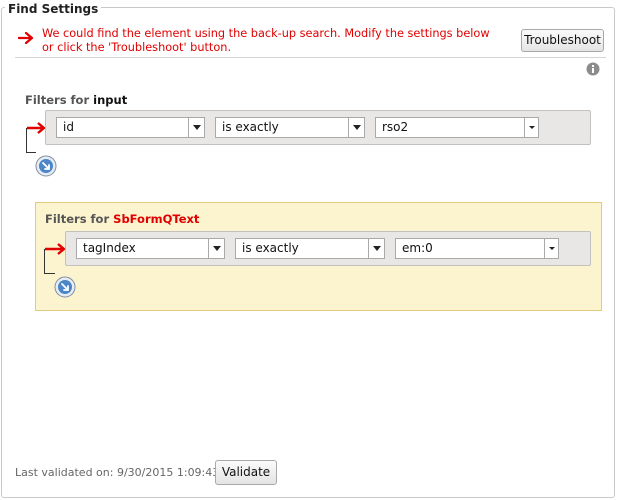 The image size is (617, 500). I want to click on filter-group-target: input, so click(110, 100).